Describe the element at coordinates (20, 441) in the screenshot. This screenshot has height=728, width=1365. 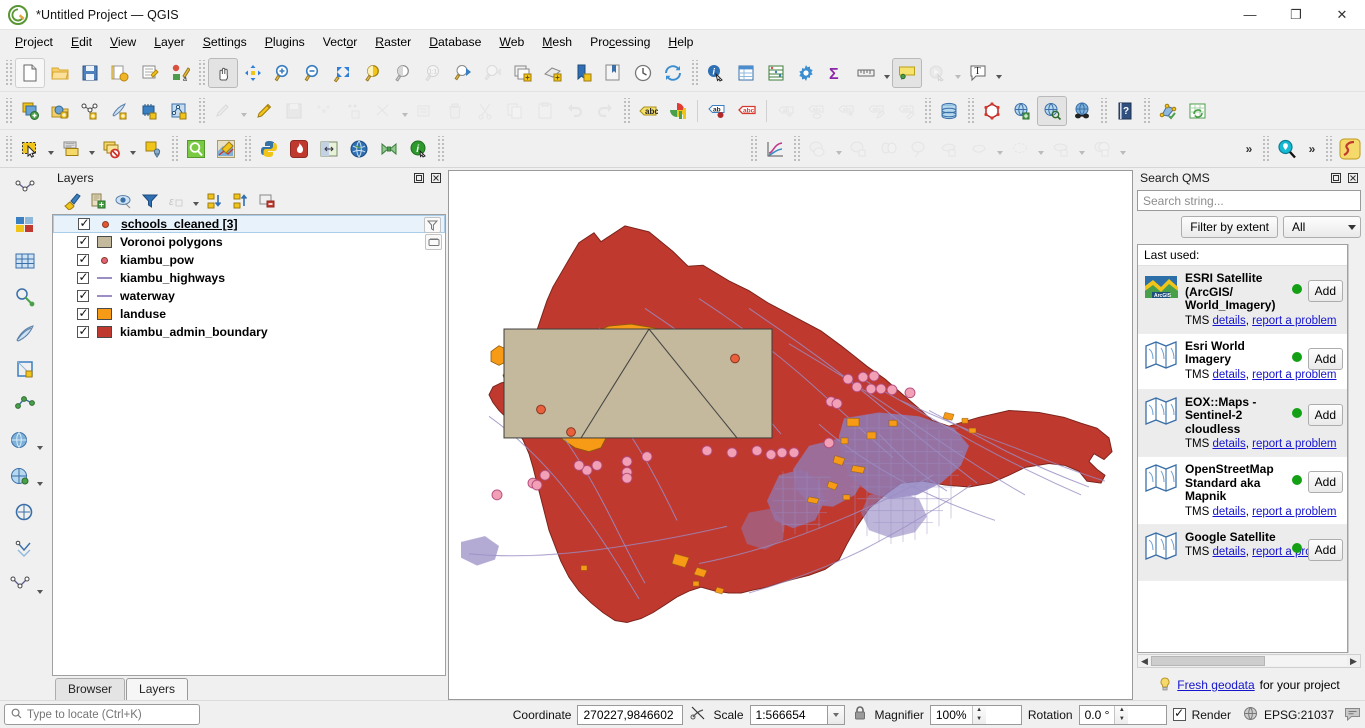
I see `digitize-globe-icon` at that location.